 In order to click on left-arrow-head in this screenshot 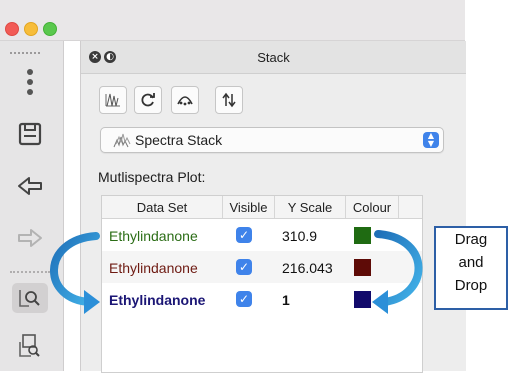, I will do `click(92, 302)`.